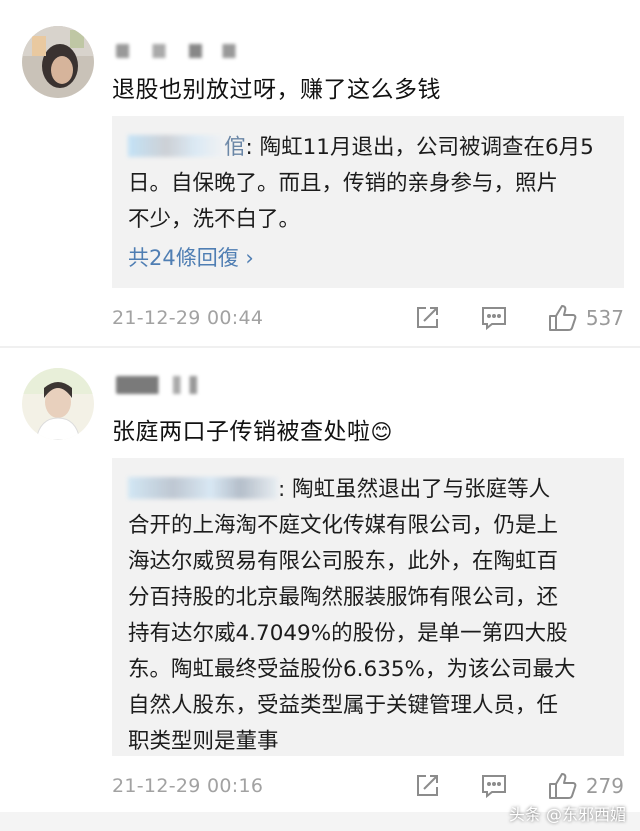 The width and height of the screenshot is (640, 831). Describe the element at coordinates (343, 525) in the screenshot. I see `reply-line: 合开的上海淘不庭文化传媒有限公司，仍是上` at that location.